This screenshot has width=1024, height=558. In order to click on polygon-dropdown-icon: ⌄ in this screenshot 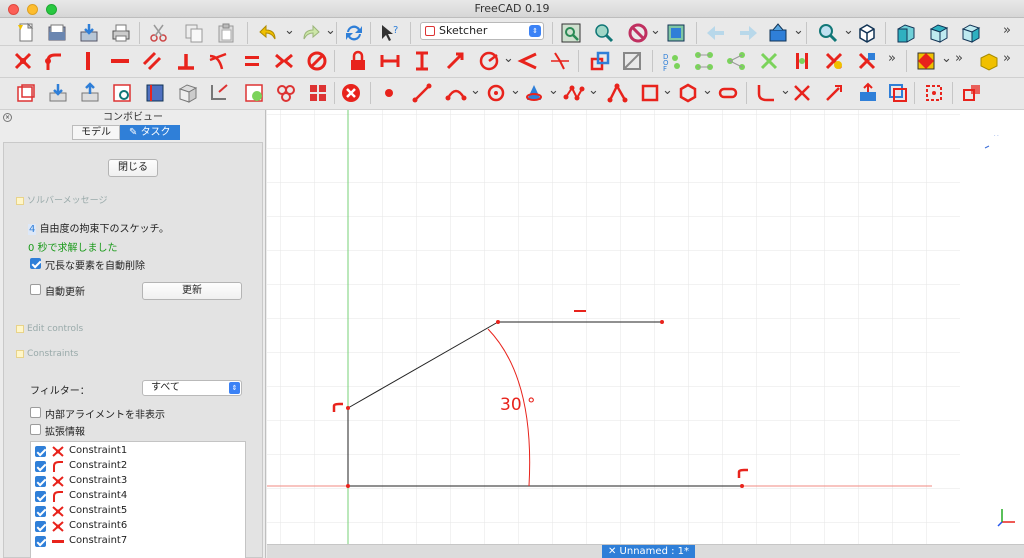, I will do `click(707, 90)`.